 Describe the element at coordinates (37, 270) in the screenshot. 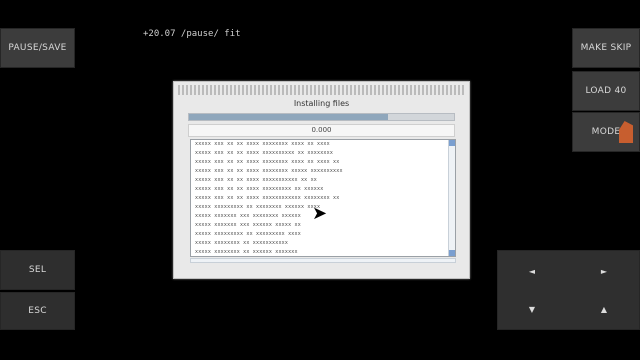

I see `select-button: SEL` at that location.